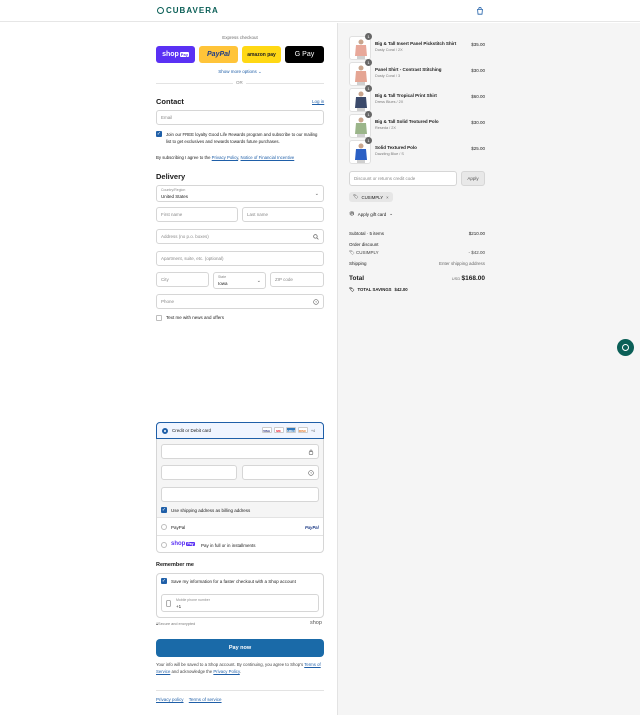  What do you see at coordinates (268, 157) in the screenshot?
I see `financial-incentive-link: Notice of Financial Incentive` at bounding box center [268, 157].